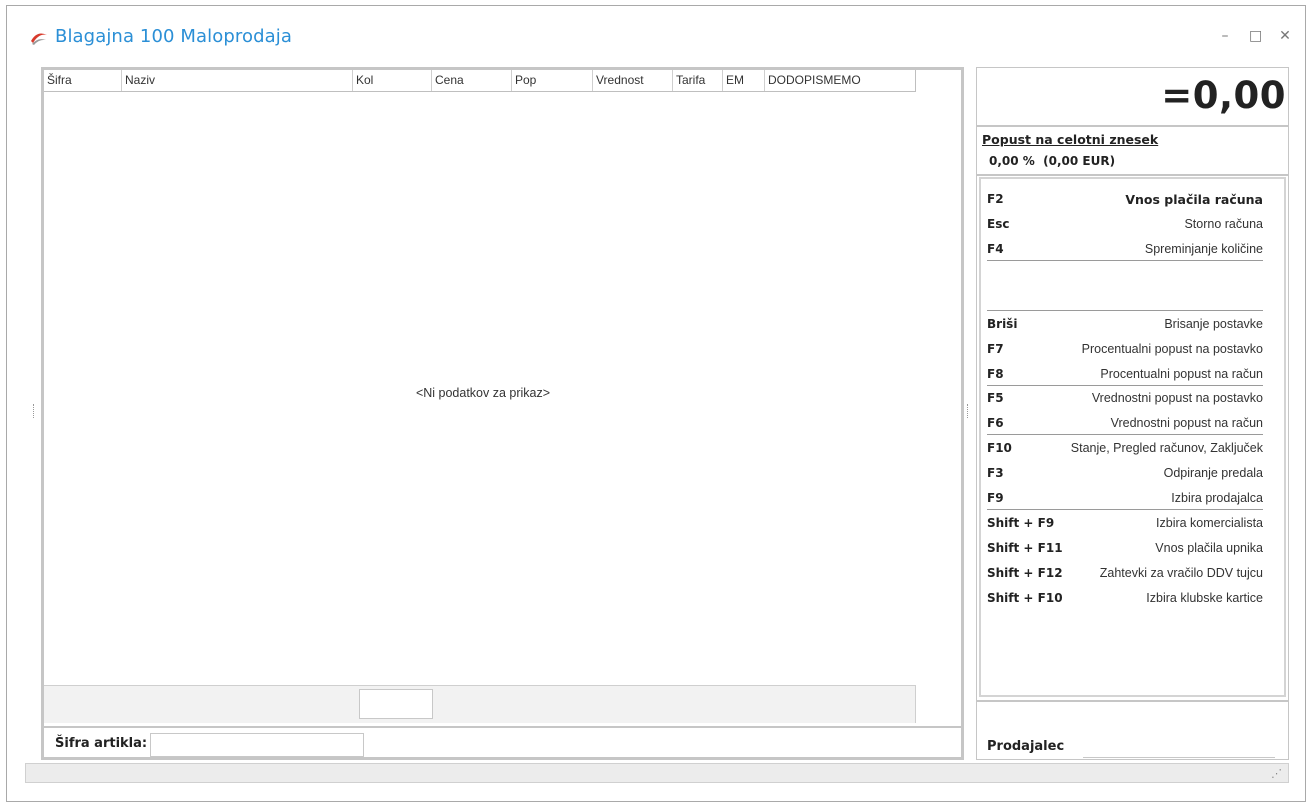  I want to click on column-header-naziv: Naziv, so click(237, 80).